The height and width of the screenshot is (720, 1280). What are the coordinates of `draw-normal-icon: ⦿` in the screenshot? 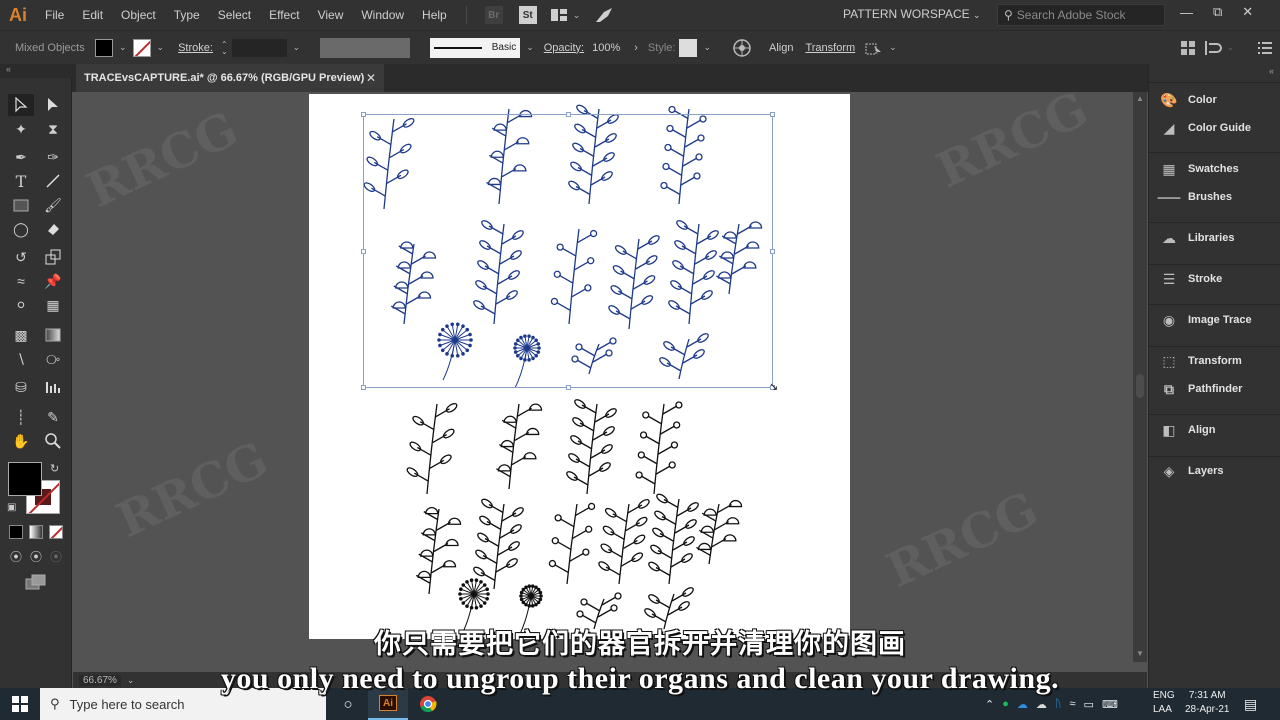 It's located at (16, 556).